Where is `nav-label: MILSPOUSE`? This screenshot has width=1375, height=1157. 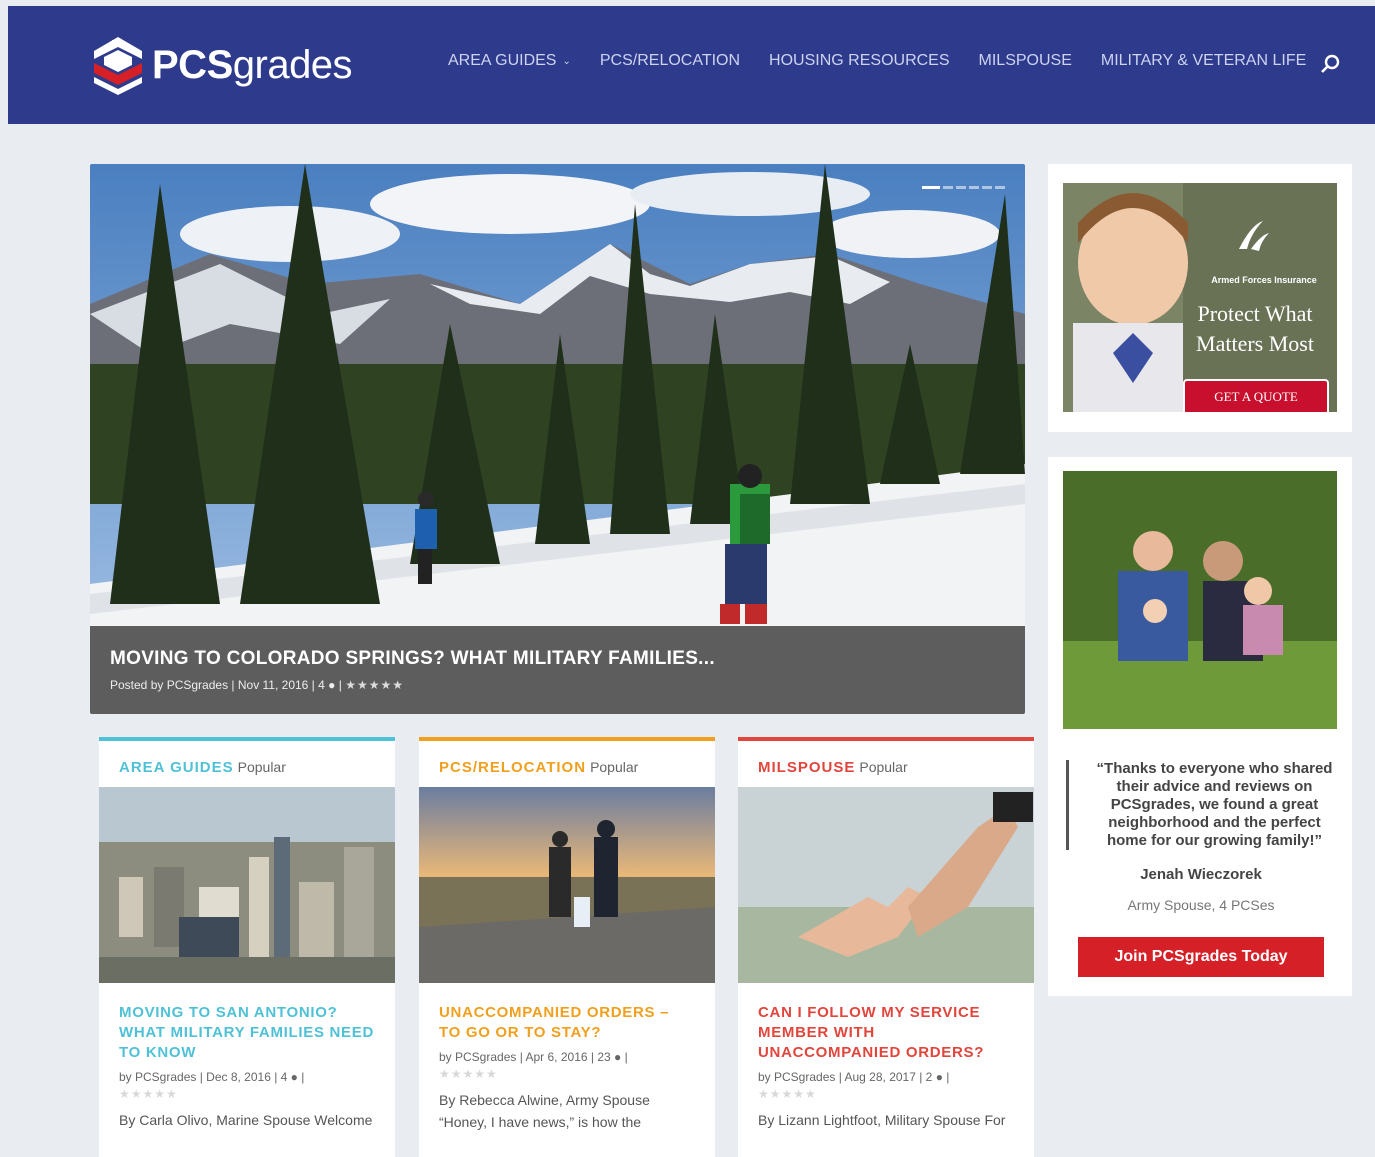 nav-label: MILSPOUSE is located at coordinates (1025, 60).